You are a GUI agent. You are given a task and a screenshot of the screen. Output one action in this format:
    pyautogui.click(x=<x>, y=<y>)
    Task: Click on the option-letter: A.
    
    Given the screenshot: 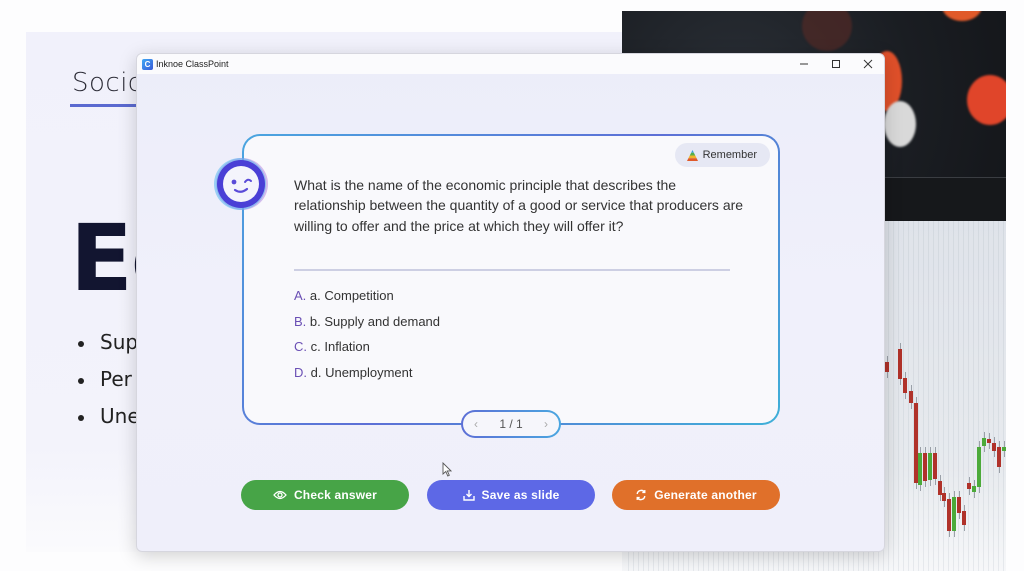 What is the action you would take?
    pyautogui.click(x=300, y=295)
    